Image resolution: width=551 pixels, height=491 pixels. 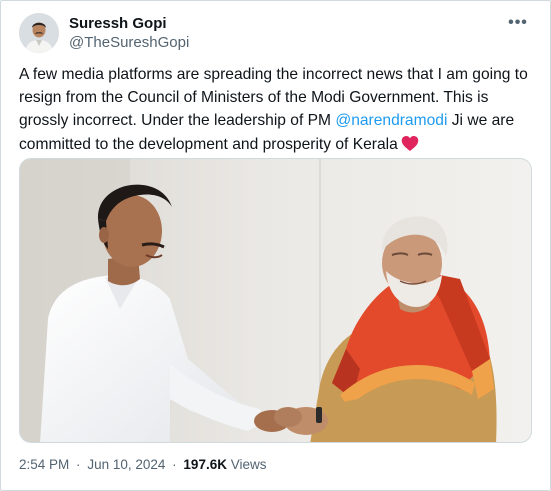 What do you see at coordinates (391, 120) in the screenshot?
I see `mention-link: @narendramodi` at bounding box center [391, 120].